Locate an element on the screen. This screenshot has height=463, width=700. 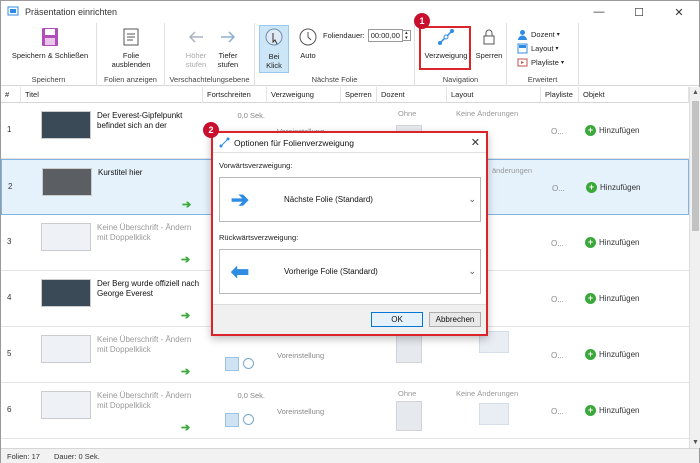
group-label: Verschachtelungsebene is located at coordinates (209, 79).